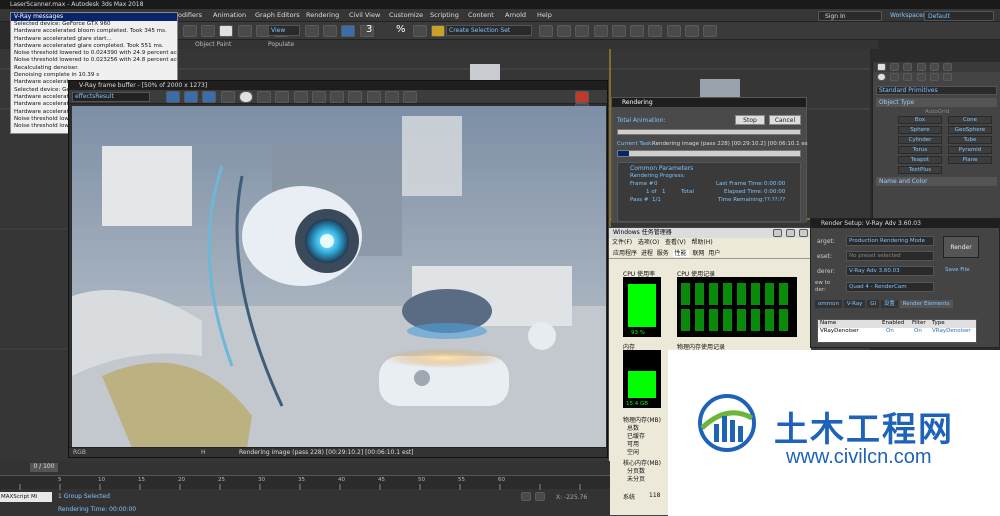 Image resolution: width=1000 pixels, height=516 pixels. What do you see at coordinates (244, 31) in the screenshot?
I see `rotate-icon` at bounding box center [244, 31].